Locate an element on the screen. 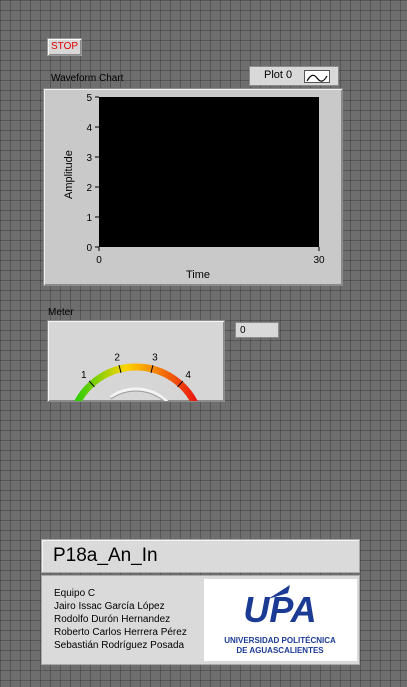  meter-value-indicator: 0 is located at coordinates (257, 330).